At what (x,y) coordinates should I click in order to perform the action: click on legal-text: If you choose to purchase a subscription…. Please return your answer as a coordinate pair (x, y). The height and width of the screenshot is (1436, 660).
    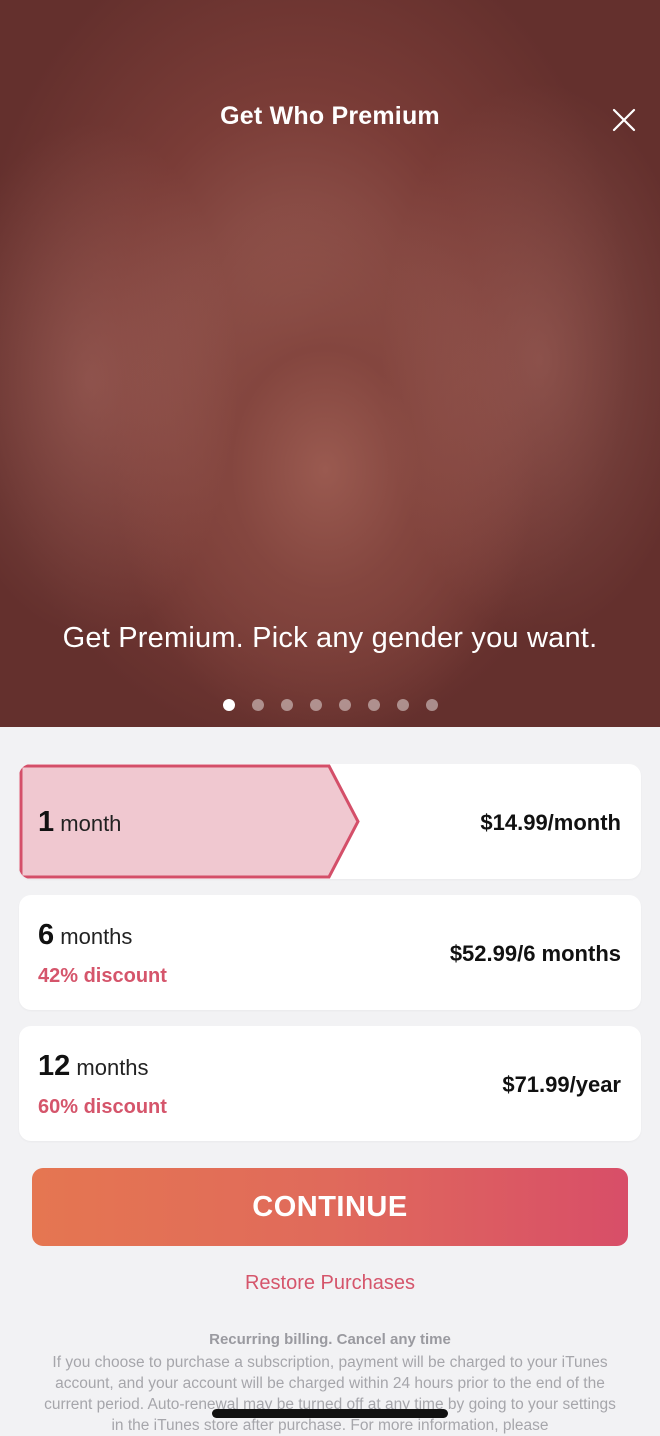
    Looking at the image, I should click on (330, 1394).